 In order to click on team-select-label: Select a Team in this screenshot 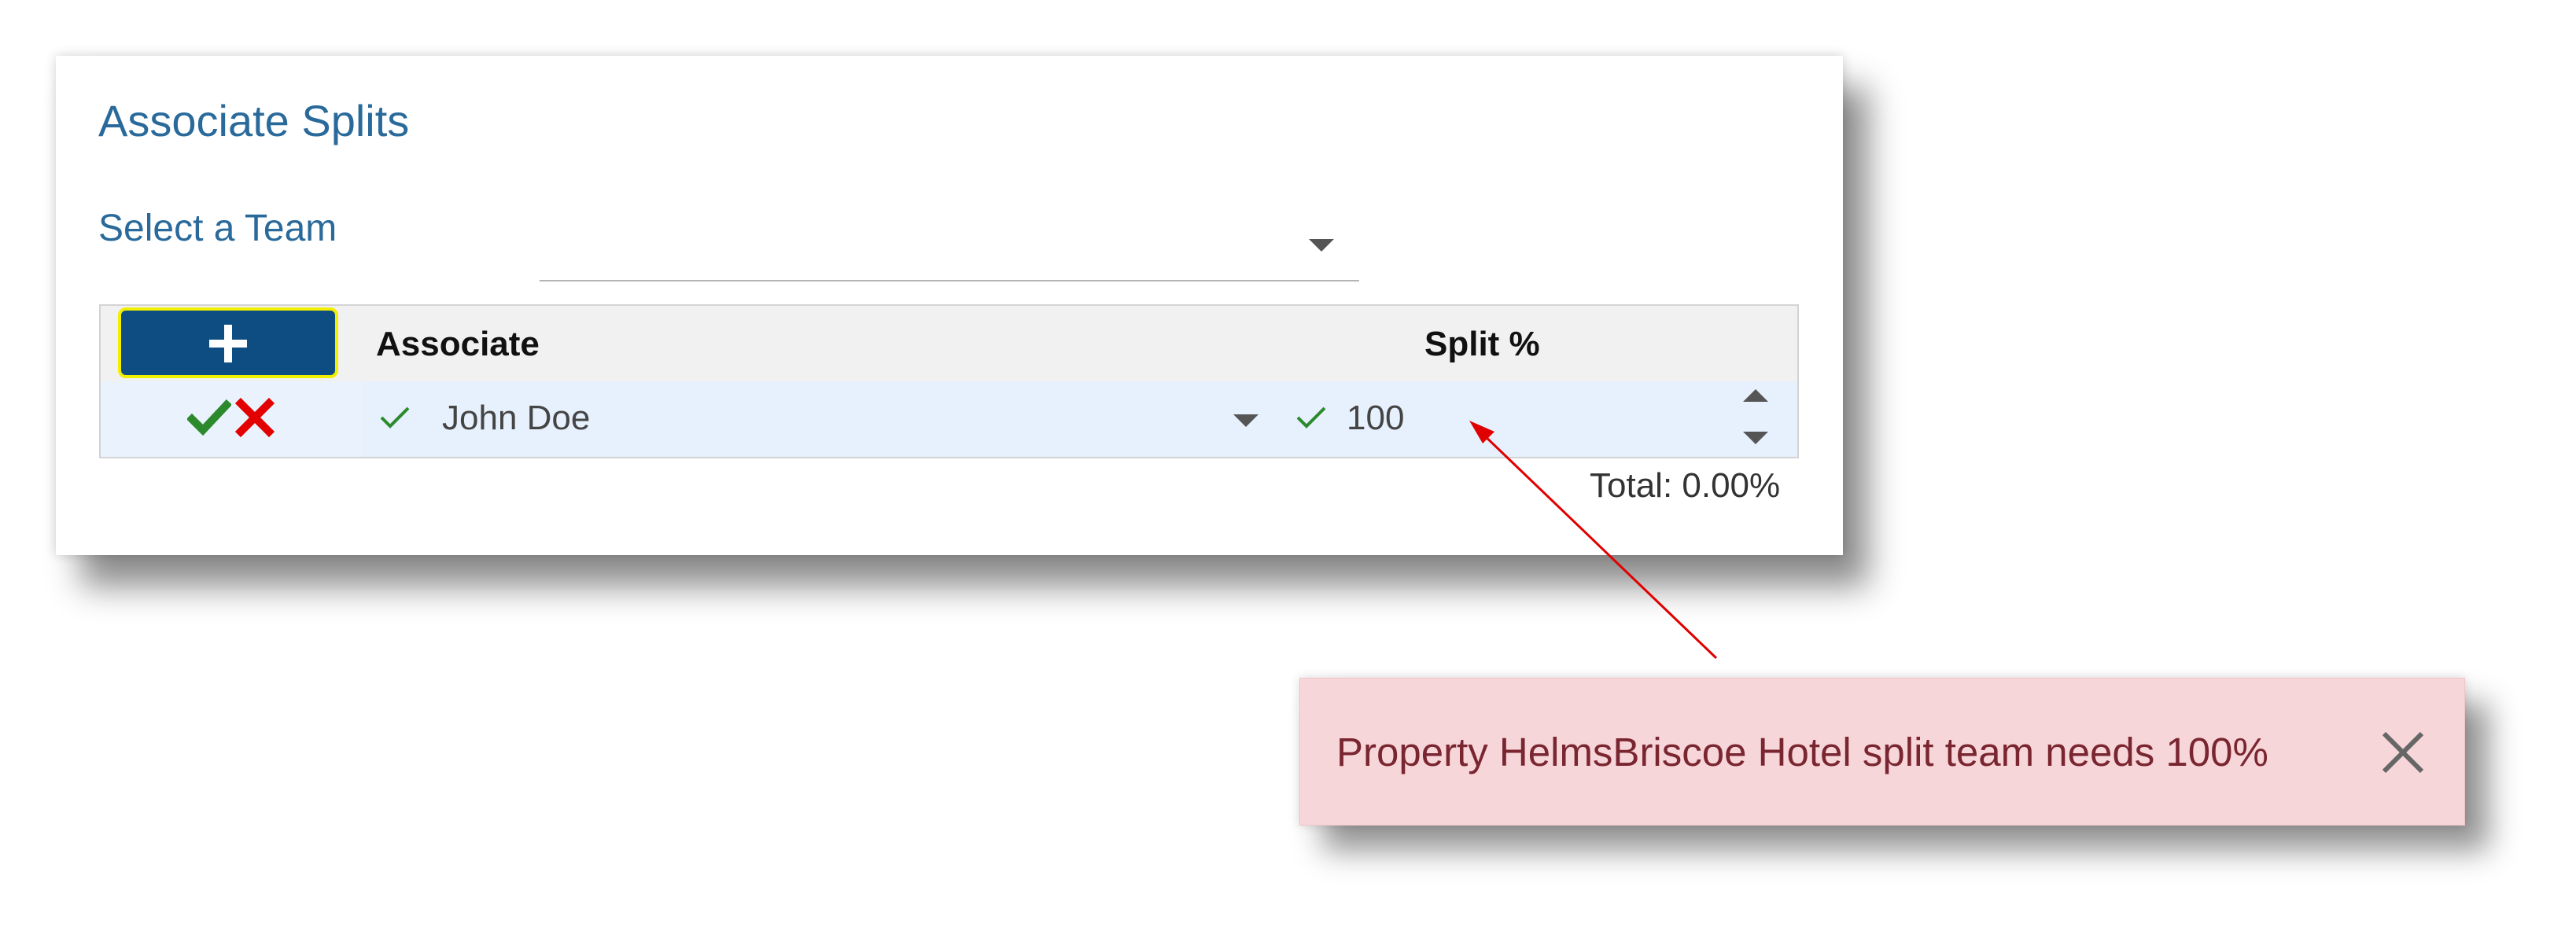, I will do `click(218, 228)`.